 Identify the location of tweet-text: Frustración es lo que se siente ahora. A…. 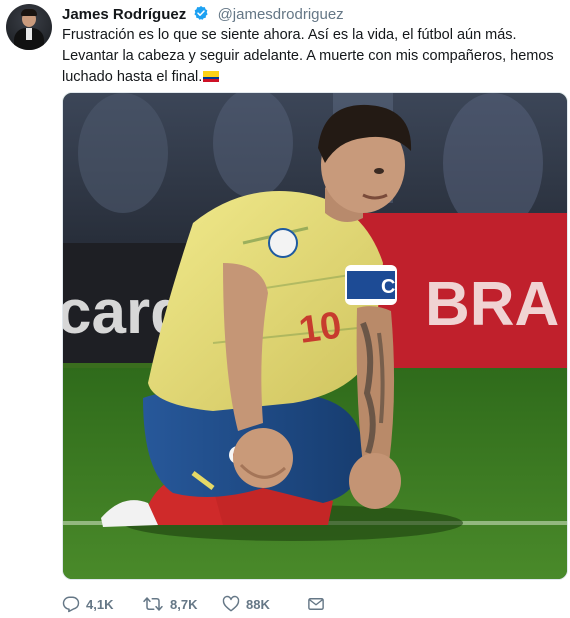
(312, 56).